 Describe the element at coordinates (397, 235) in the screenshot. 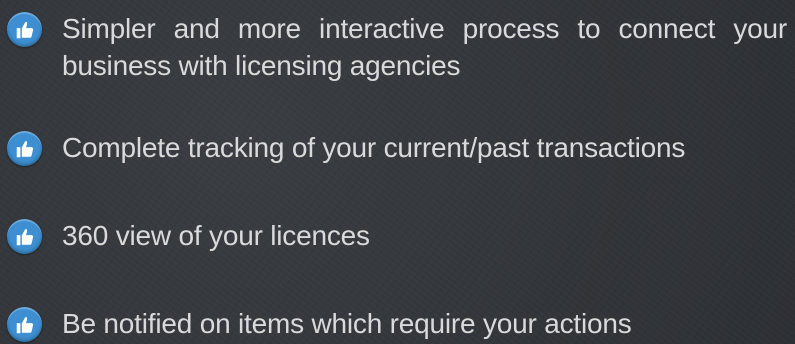

I see `feature-item: 360 view of your licences` at that location.